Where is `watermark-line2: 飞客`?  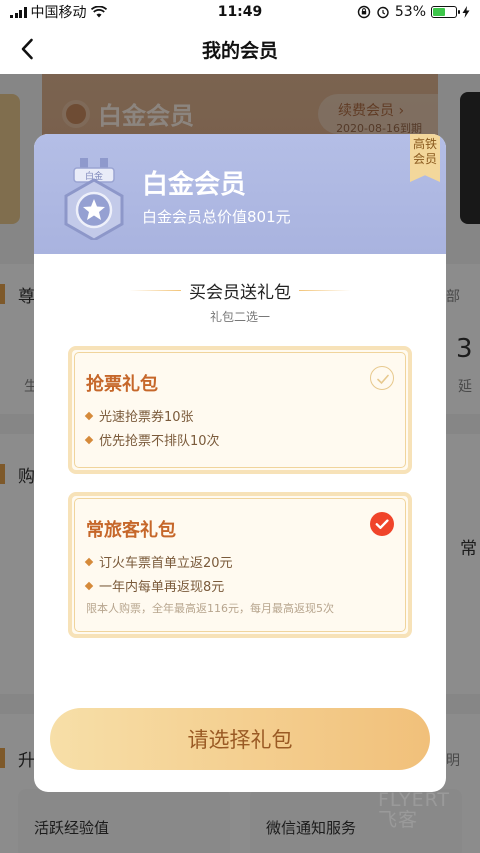 watermark-line2: 飞客 is located at coordinates (398, 820).